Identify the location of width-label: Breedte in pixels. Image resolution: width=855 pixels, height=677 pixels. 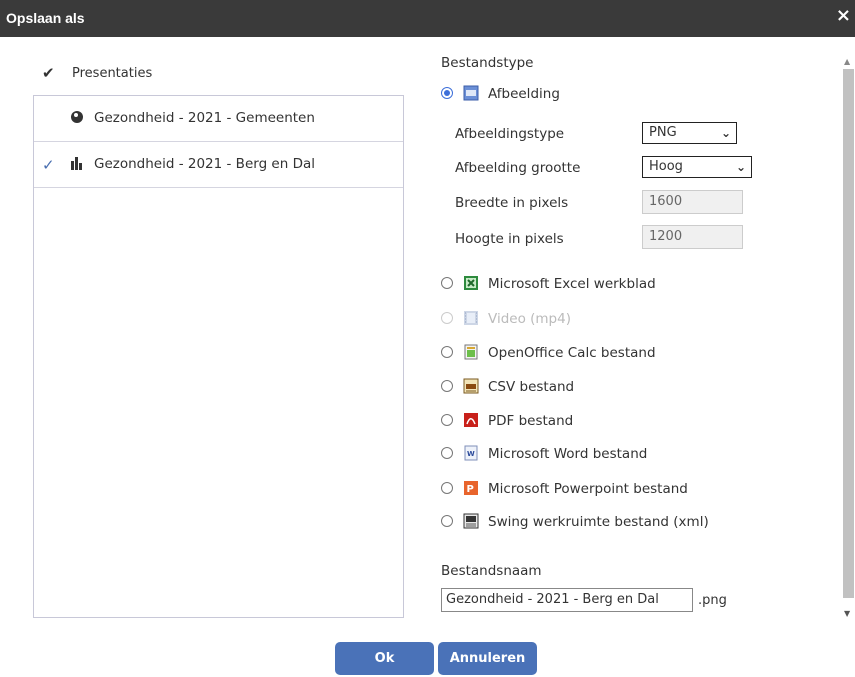
(512, 203).